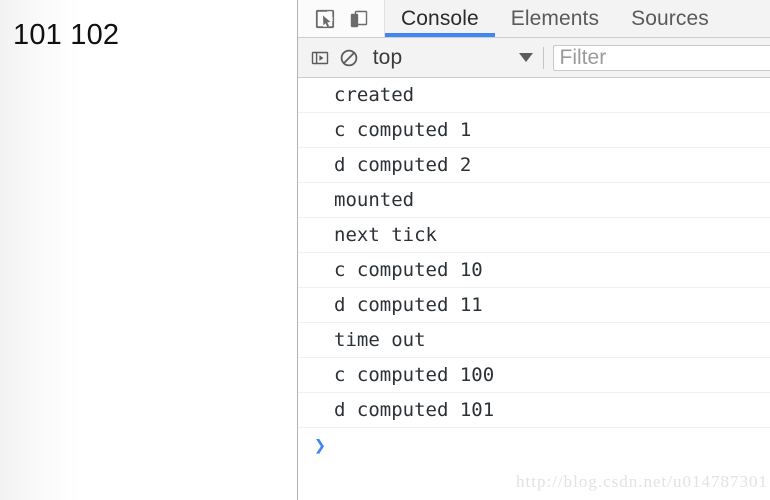  I want to click on clear-console-icon, so click(348, 58).